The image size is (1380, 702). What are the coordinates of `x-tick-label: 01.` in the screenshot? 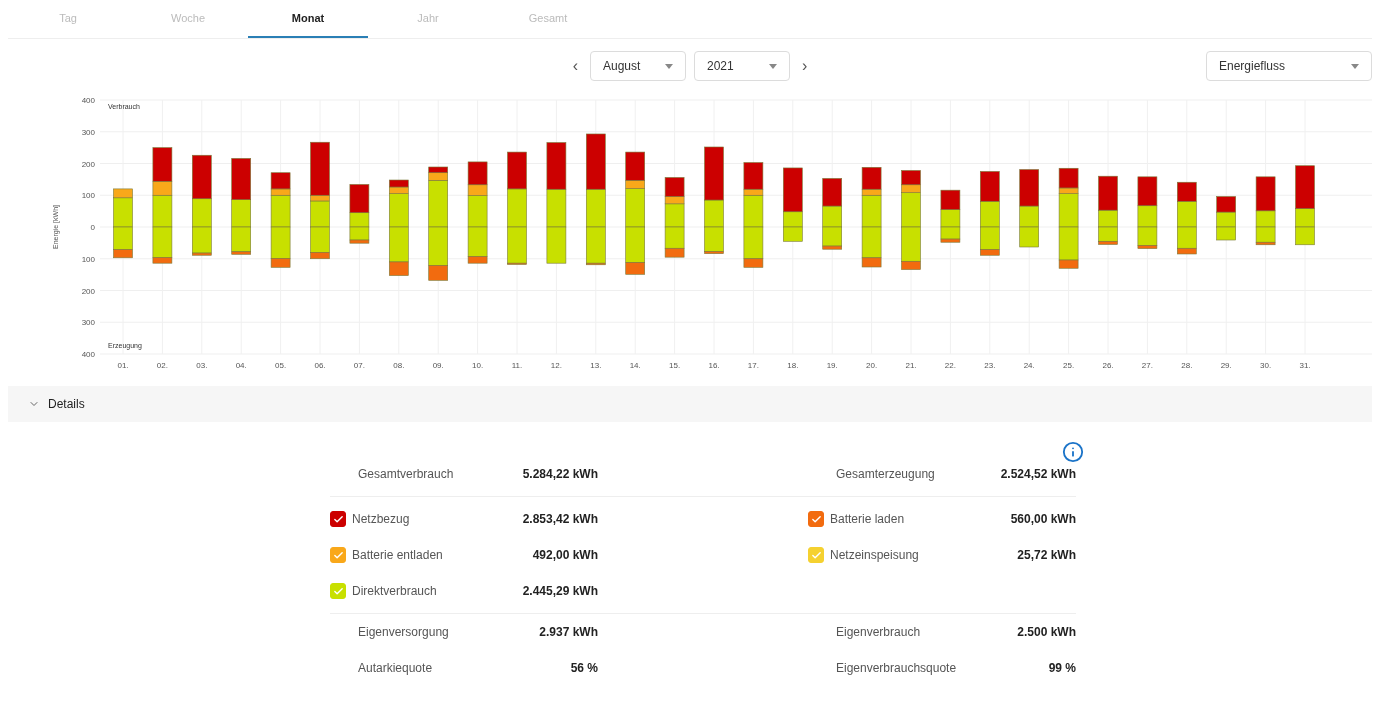 It's located at (123, 365).